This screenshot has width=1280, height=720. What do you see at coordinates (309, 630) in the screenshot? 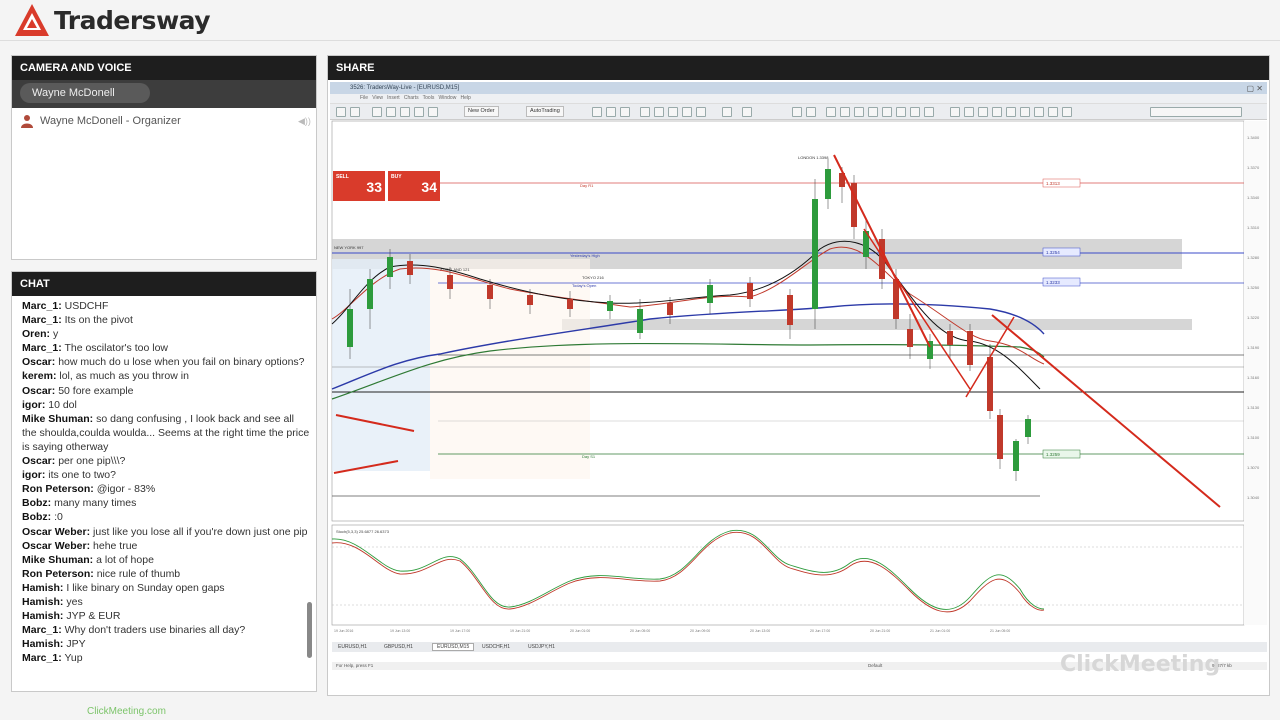
I see `chat-scrollbar` at bounding box center [309, 630].